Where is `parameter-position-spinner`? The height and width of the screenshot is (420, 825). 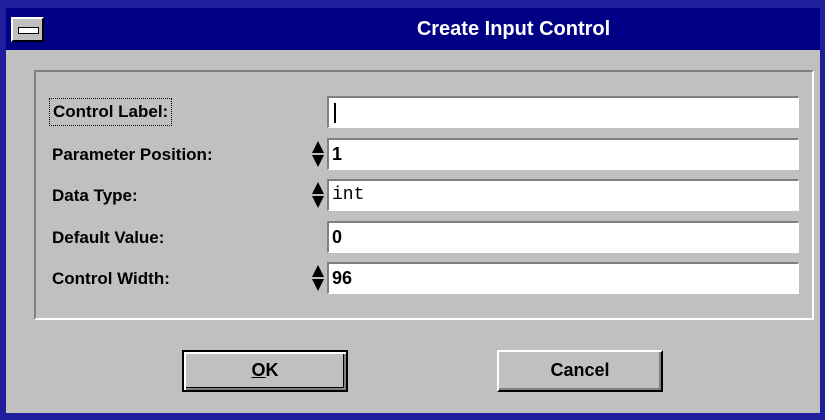 parameter-position-spinner is located at coordinates (317, 154).